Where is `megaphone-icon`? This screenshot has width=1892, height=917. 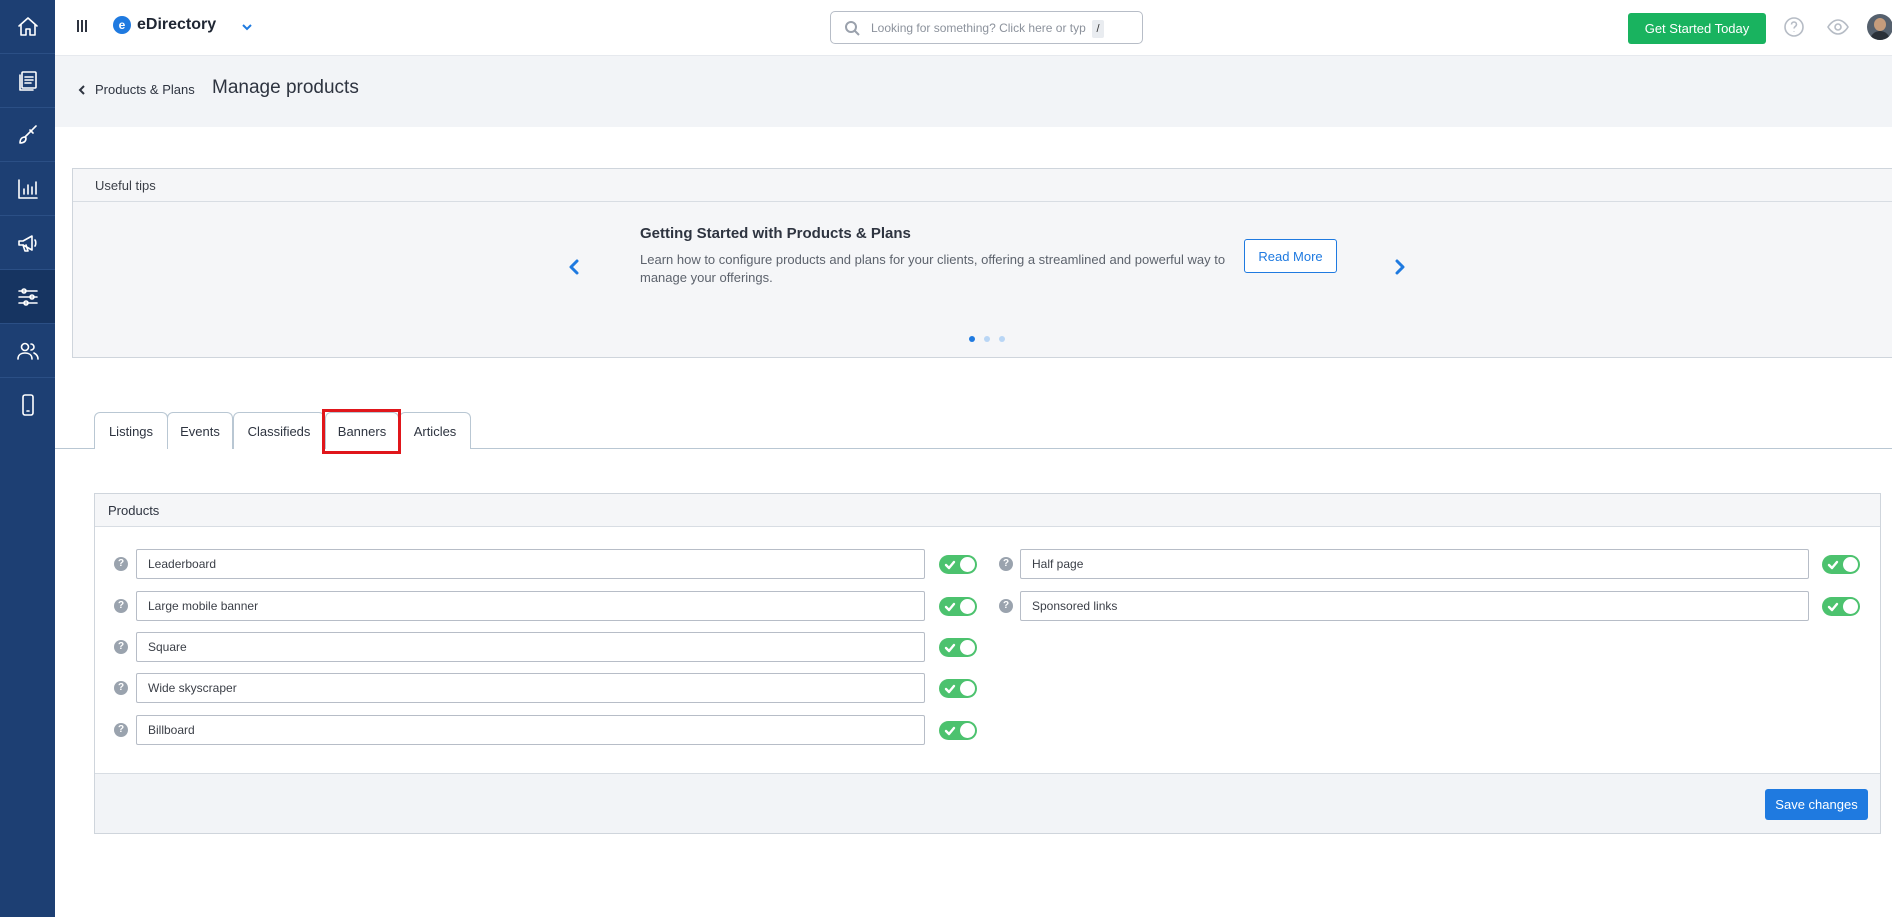 megaphone-icon is located at coordinates (27, 243).